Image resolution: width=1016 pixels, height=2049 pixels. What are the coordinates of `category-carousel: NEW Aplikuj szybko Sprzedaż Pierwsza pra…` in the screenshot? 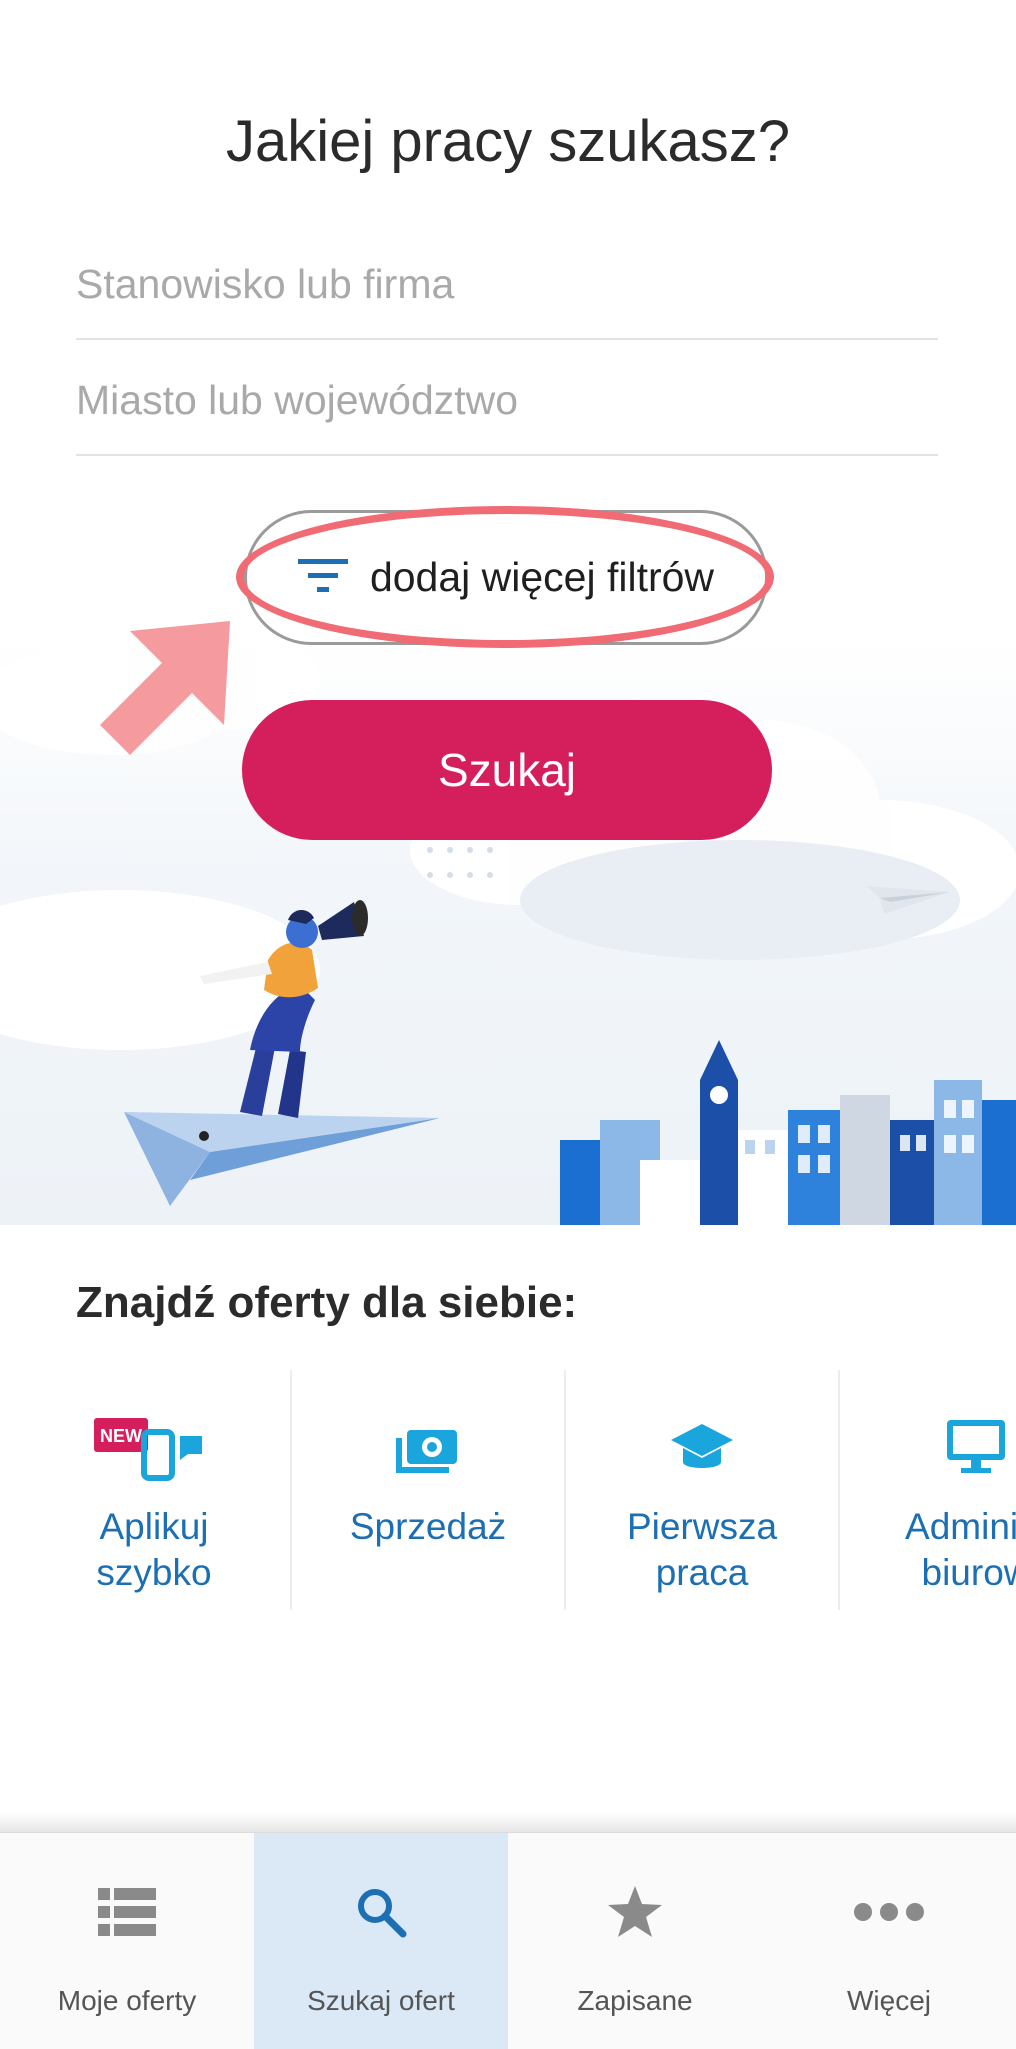 It's located at (508, 1490).